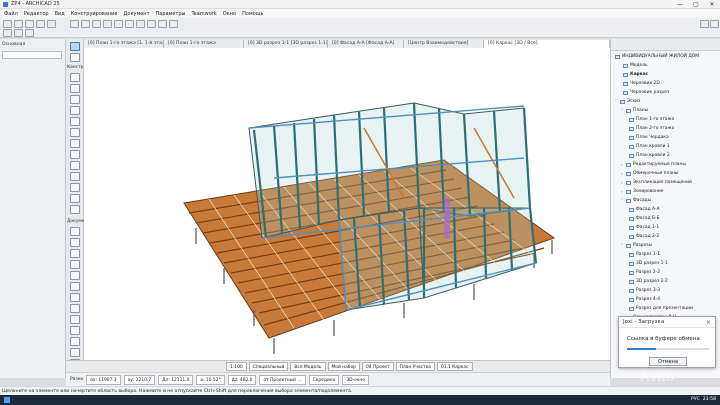  What do you see at coordinates (644, 209) in the screenshot?
I see `nav-item-facade-aa: Фасад А-А` at bounding box center [644, 209].